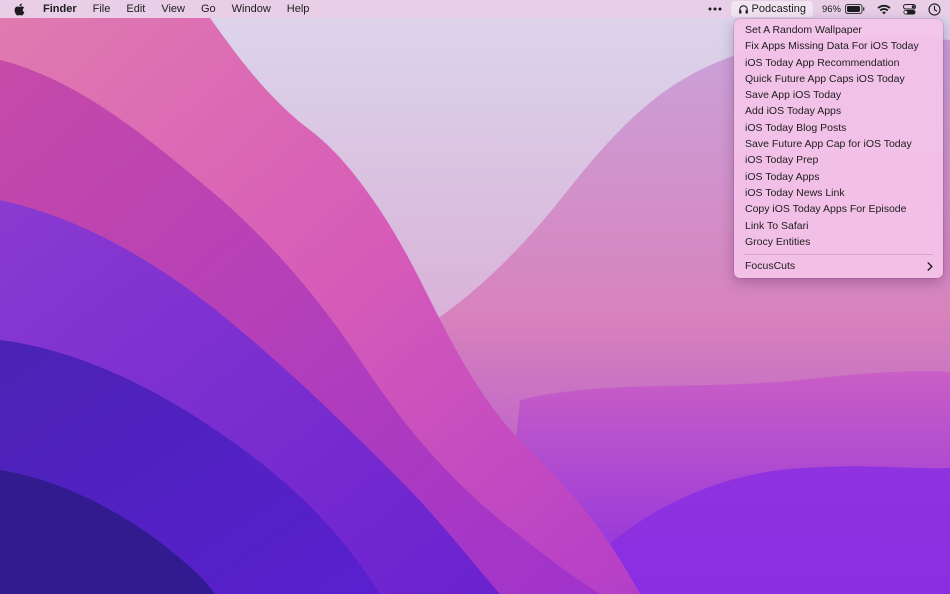  I want to click on menu-item-link-to-safari: Link To Safari, so click(838, 226).